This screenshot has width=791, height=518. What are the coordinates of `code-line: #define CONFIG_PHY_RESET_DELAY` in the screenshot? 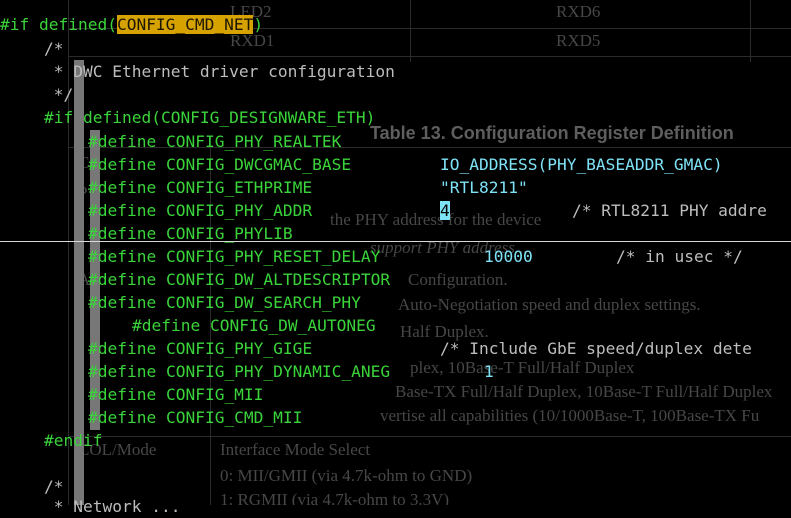 It's located at (234, 256).